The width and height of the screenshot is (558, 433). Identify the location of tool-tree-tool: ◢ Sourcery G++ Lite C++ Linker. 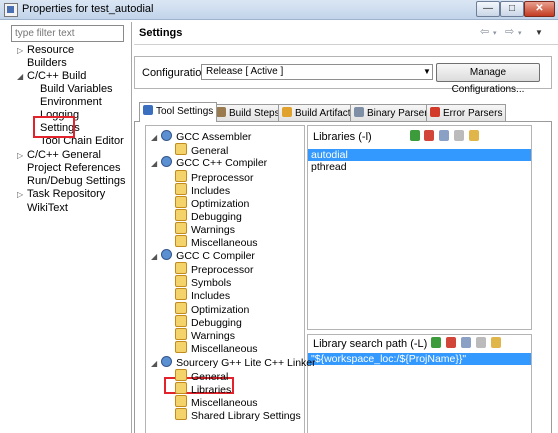
(233, 362).